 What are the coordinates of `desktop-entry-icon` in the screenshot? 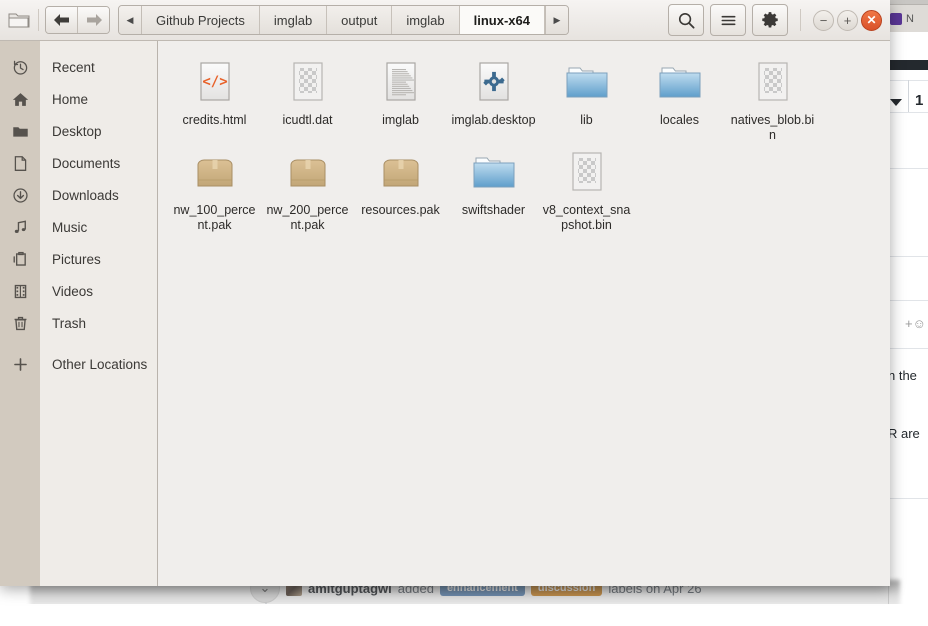 It's located at (493, 81).